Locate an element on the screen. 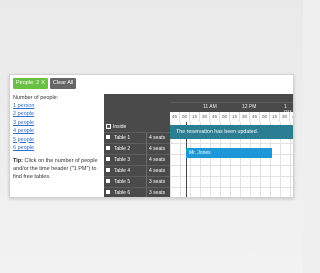 The width and height of the screenshot is (320, 273). reservation-event: Mr. Jones is located at coordinates (229, 153).